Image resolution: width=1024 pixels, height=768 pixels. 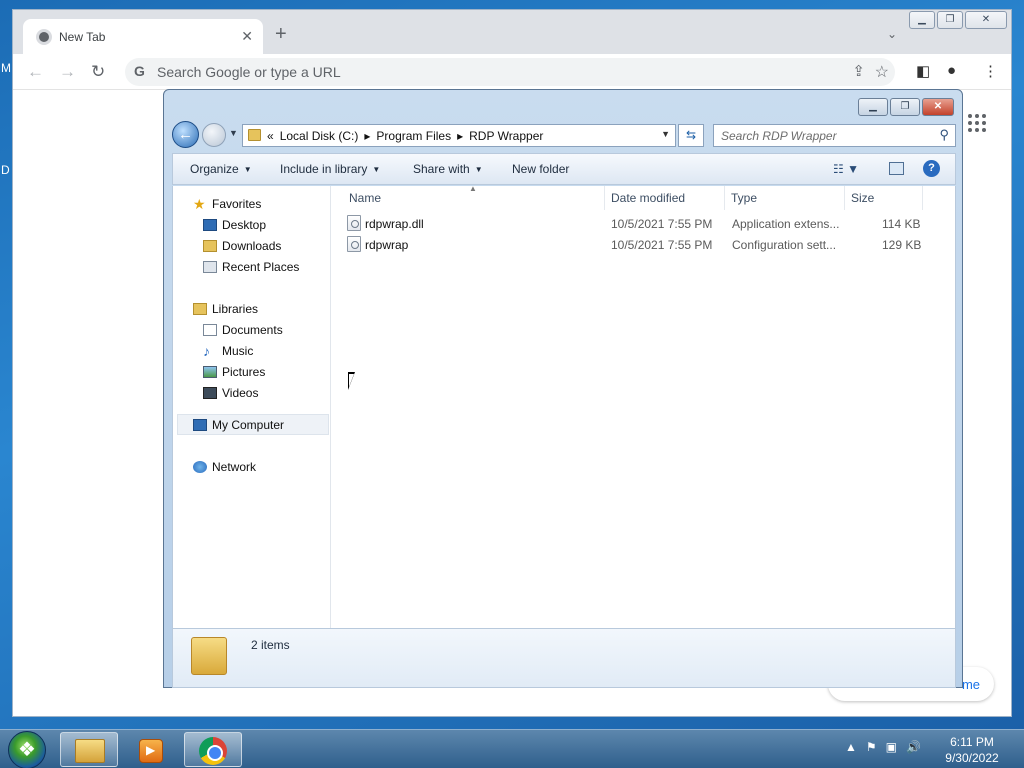 What do you see at coordinates (89, 749) in the screenshot?
I see `taskbar-explorer` at bounding box center [89, 749].